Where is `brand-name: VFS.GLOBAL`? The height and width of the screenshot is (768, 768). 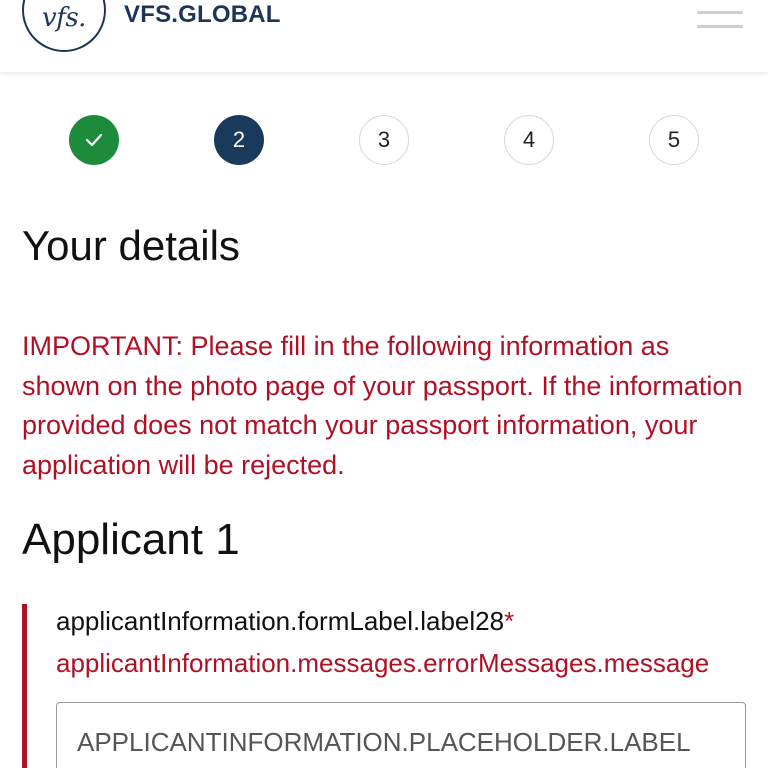 brand-name: VFS.GLOBAL is located at coordinates (202, 14).